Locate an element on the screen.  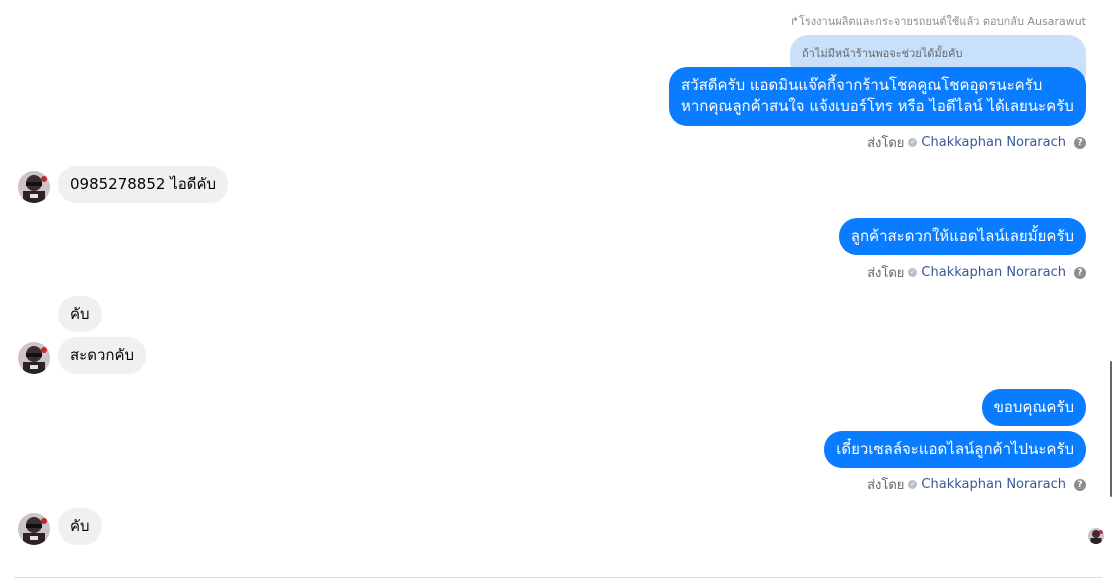
message-text: 0985278852 ไอดีคับ is located at coordinates (143, 184).